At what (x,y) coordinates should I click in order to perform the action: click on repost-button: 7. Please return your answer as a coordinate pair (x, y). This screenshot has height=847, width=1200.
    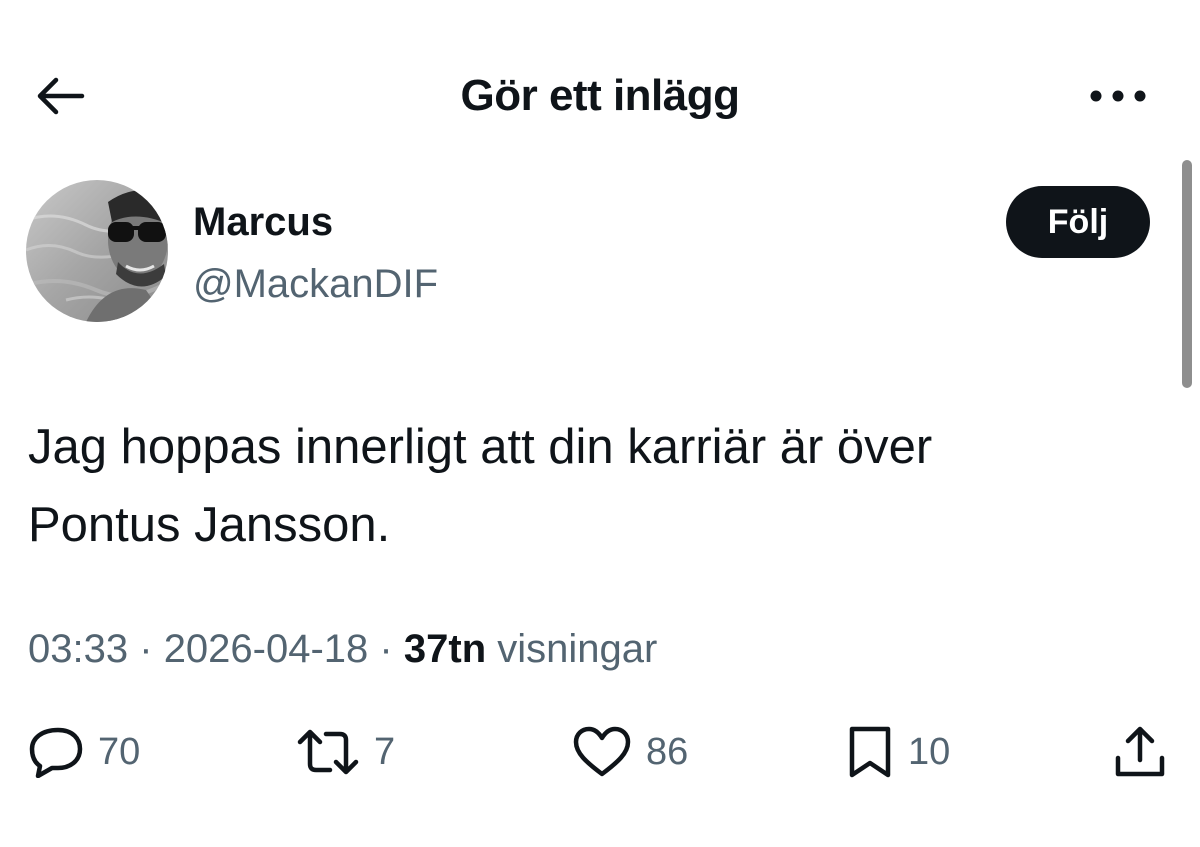
    Looking at the image, I should click on (345, 752).